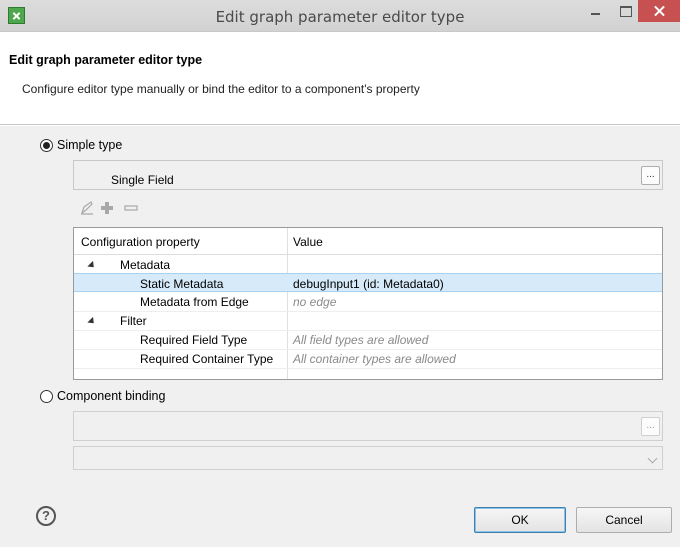 This screenshot has width=680, height=547. I want to click on row-value: debugInput1 (id: Metadata0), so click(368, 284).